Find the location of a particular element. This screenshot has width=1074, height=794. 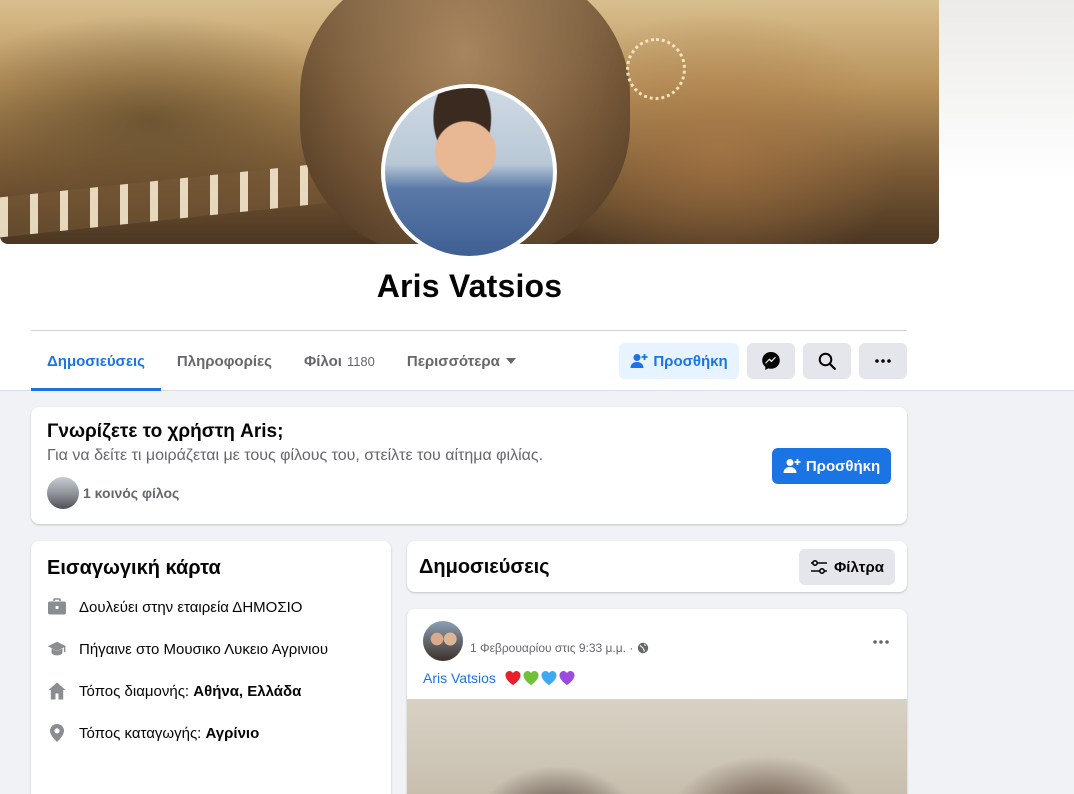

intro-work-text: Δουλεύει στην εταιρεία ΔΗΜΟΣΙΟ is located at coordinates (191, 607).